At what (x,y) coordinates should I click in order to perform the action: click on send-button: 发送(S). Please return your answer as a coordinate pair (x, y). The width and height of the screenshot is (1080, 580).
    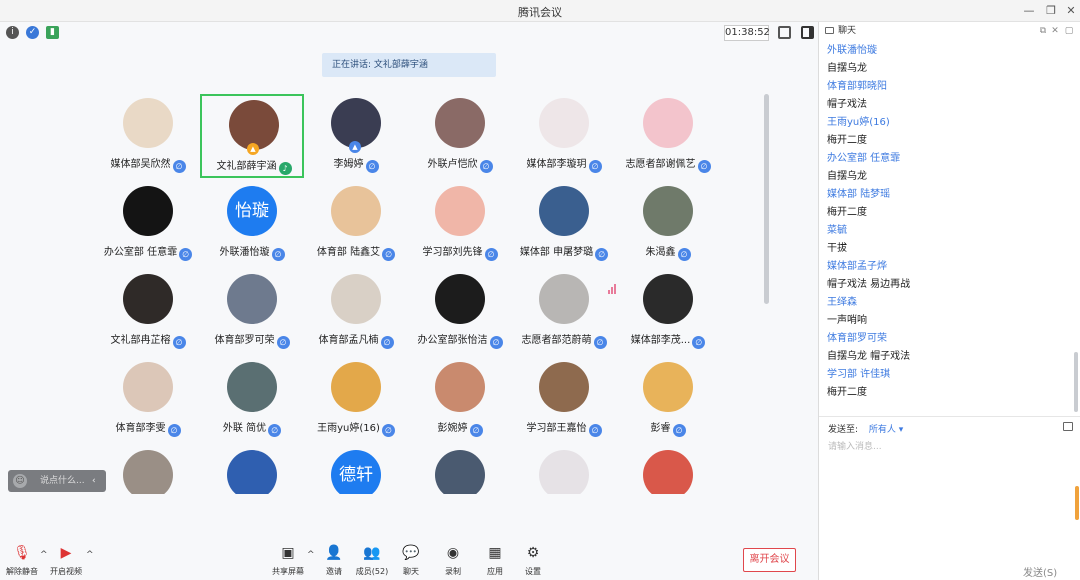
    Looking at the image, I should click on (1040, 571).